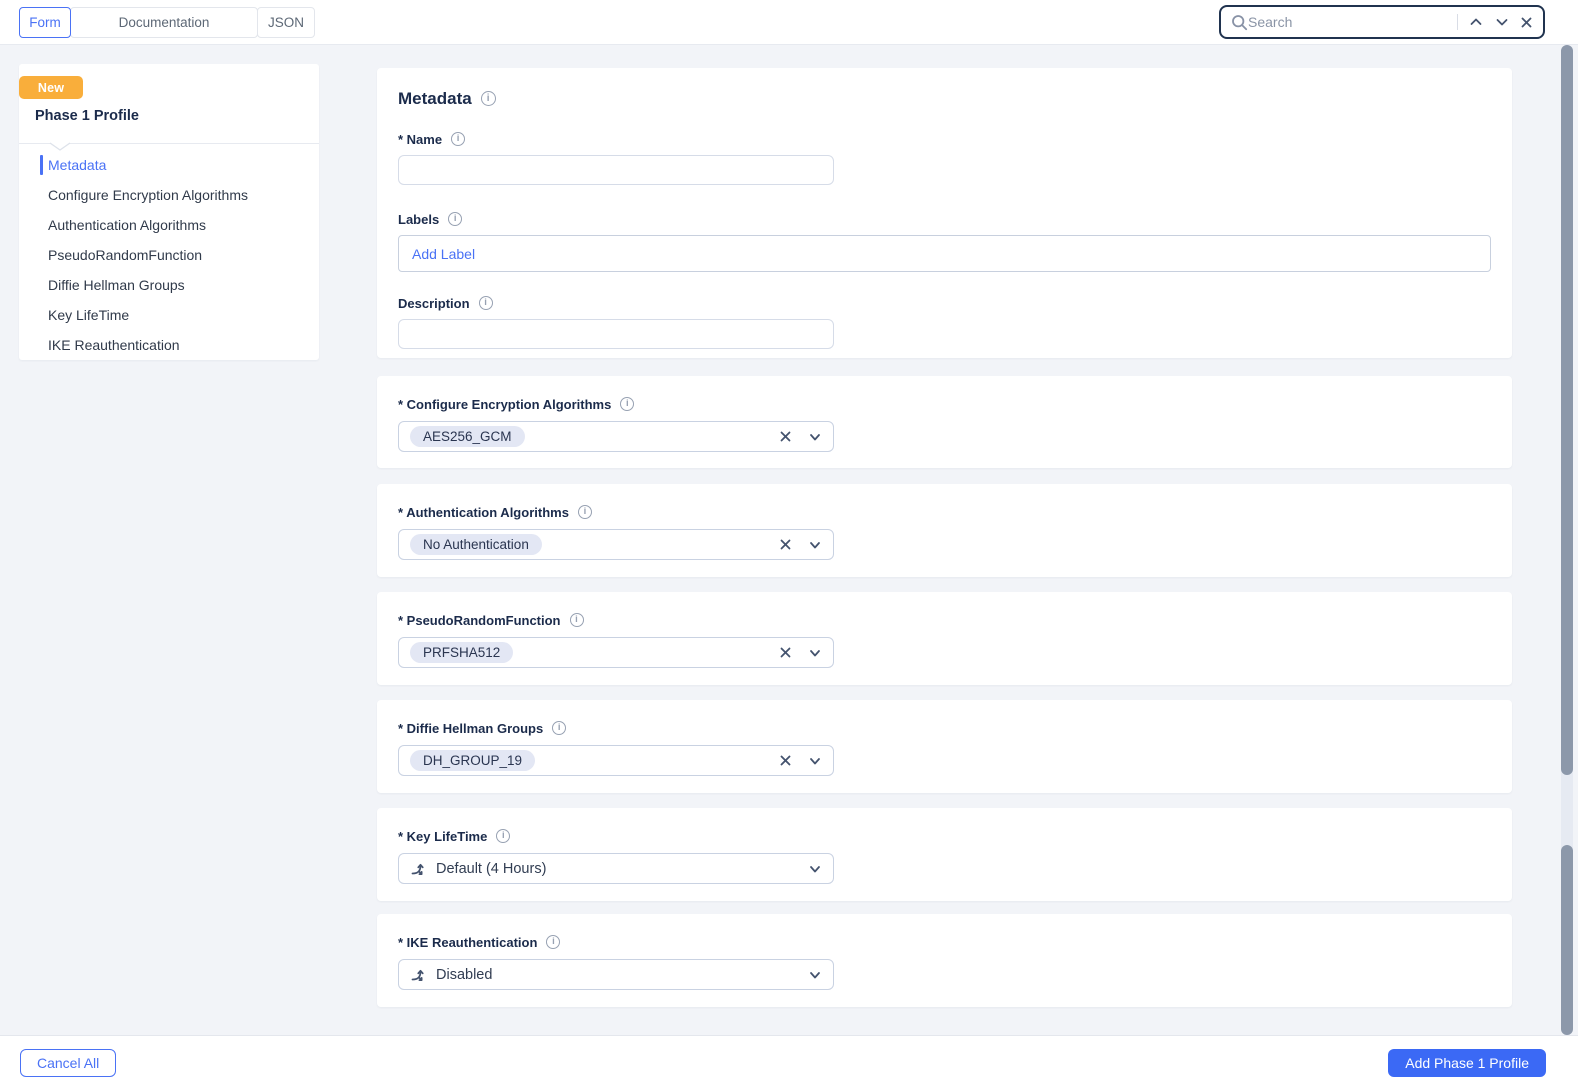 This screenshot has height=1089, width=1578. Describe the element at coordinates (1567, 940) in the screenshot. I see `scrollbar-thumb-secondary` at that location.